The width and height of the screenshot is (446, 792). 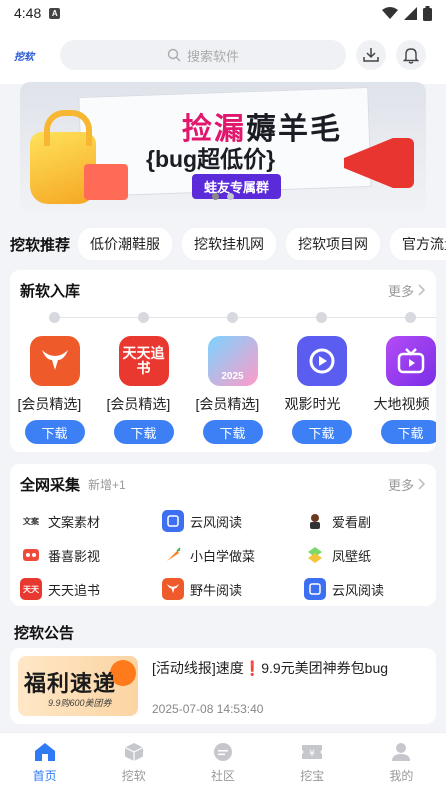 I want to click on collect-item: 小白学做菜, so click(x=233, y=555).